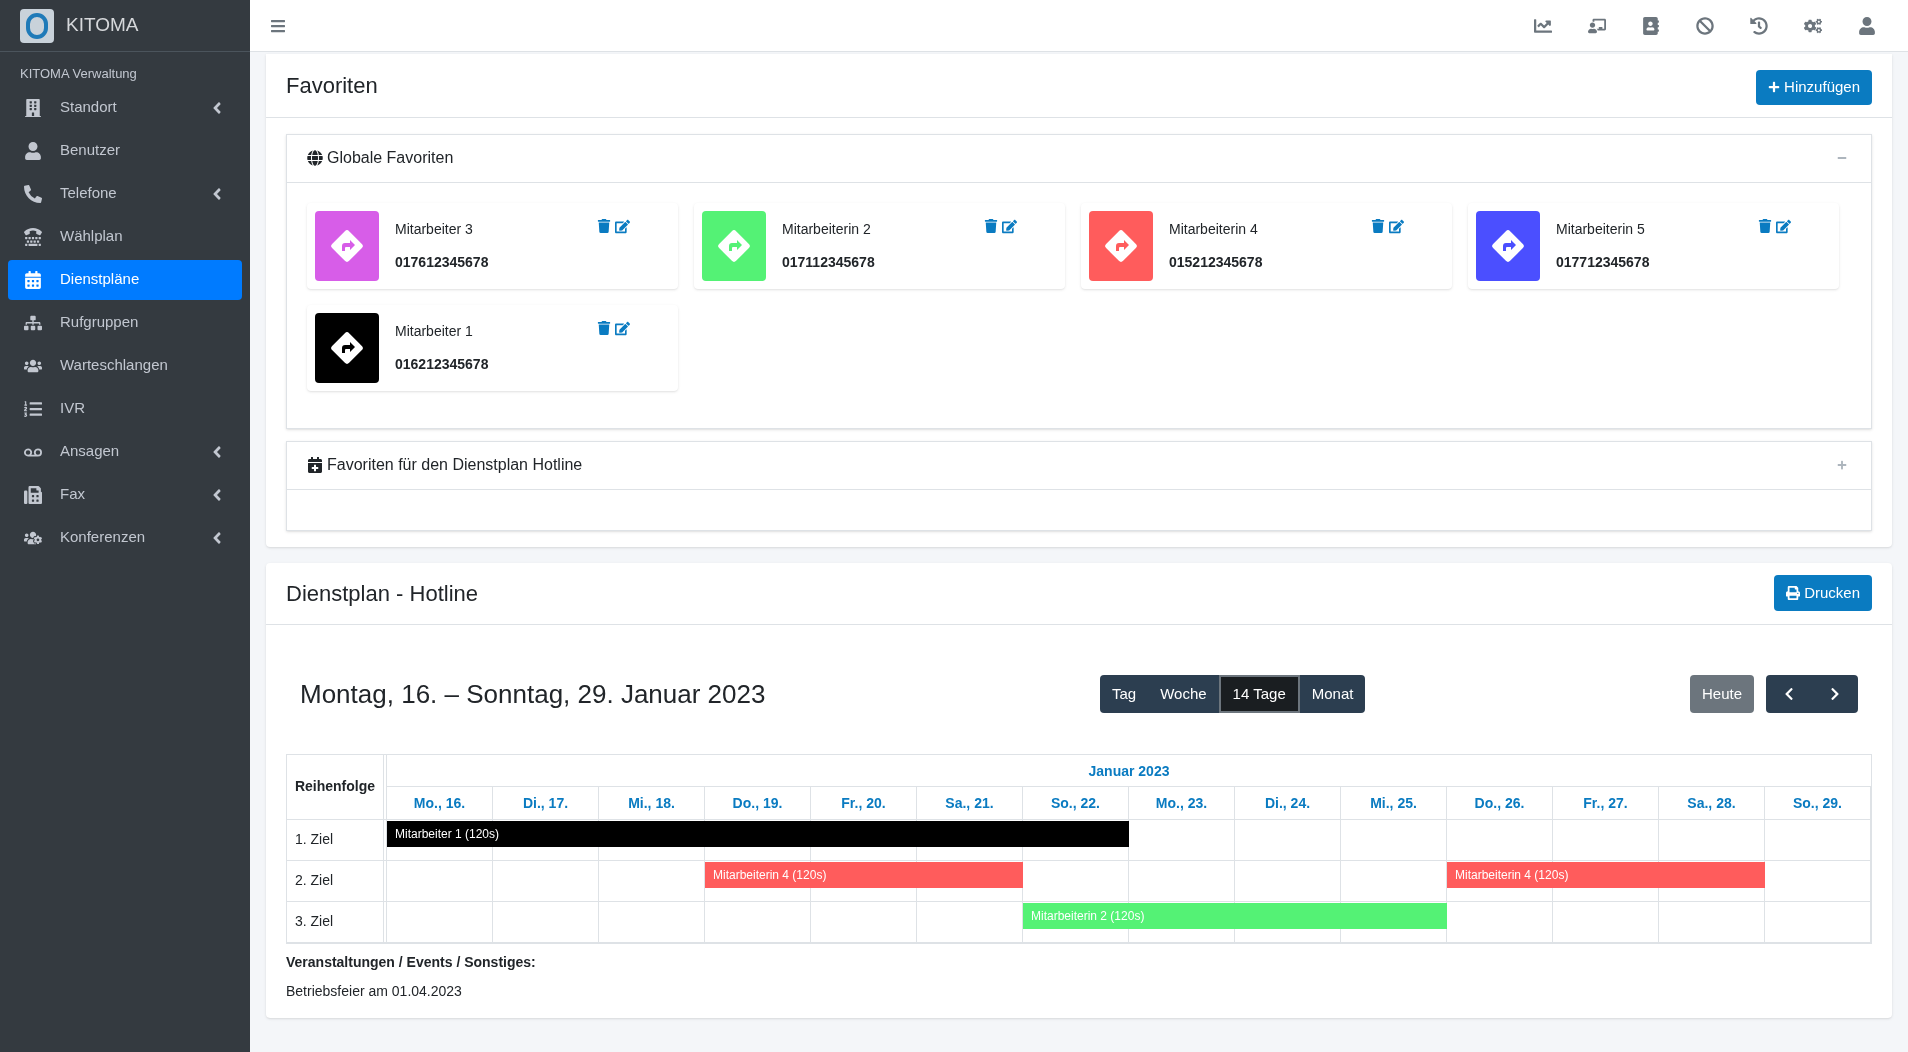 The height and width of the screenshot is (1052, 1908). Describe the element at coordinates (1653, 245) in the screenshot. I see `favorite-card: Mitarbeiterin 5 017712345678` at that location.